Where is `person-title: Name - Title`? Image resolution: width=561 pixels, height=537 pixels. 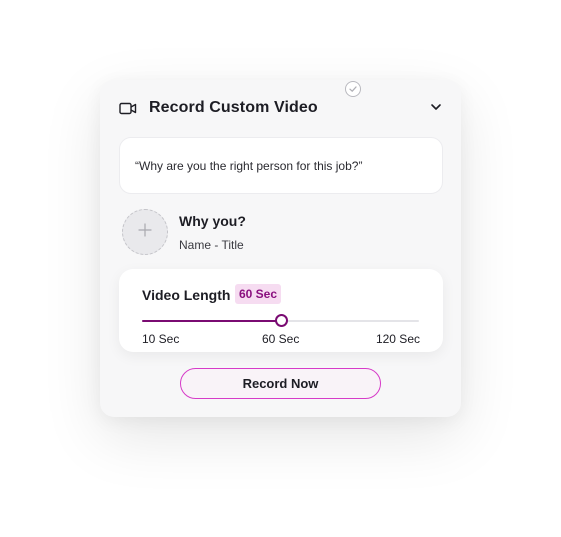 person-title: Name - Title is located at coordinates (211, 245).